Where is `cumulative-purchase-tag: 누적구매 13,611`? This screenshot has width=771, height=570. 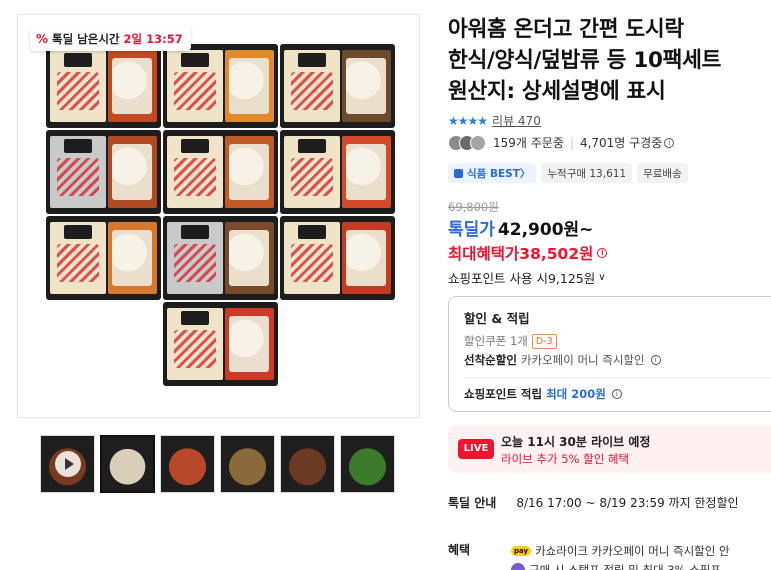
cumulative-purchase-tag: 누적구매 13,611 is located at coordinates (587, 173).